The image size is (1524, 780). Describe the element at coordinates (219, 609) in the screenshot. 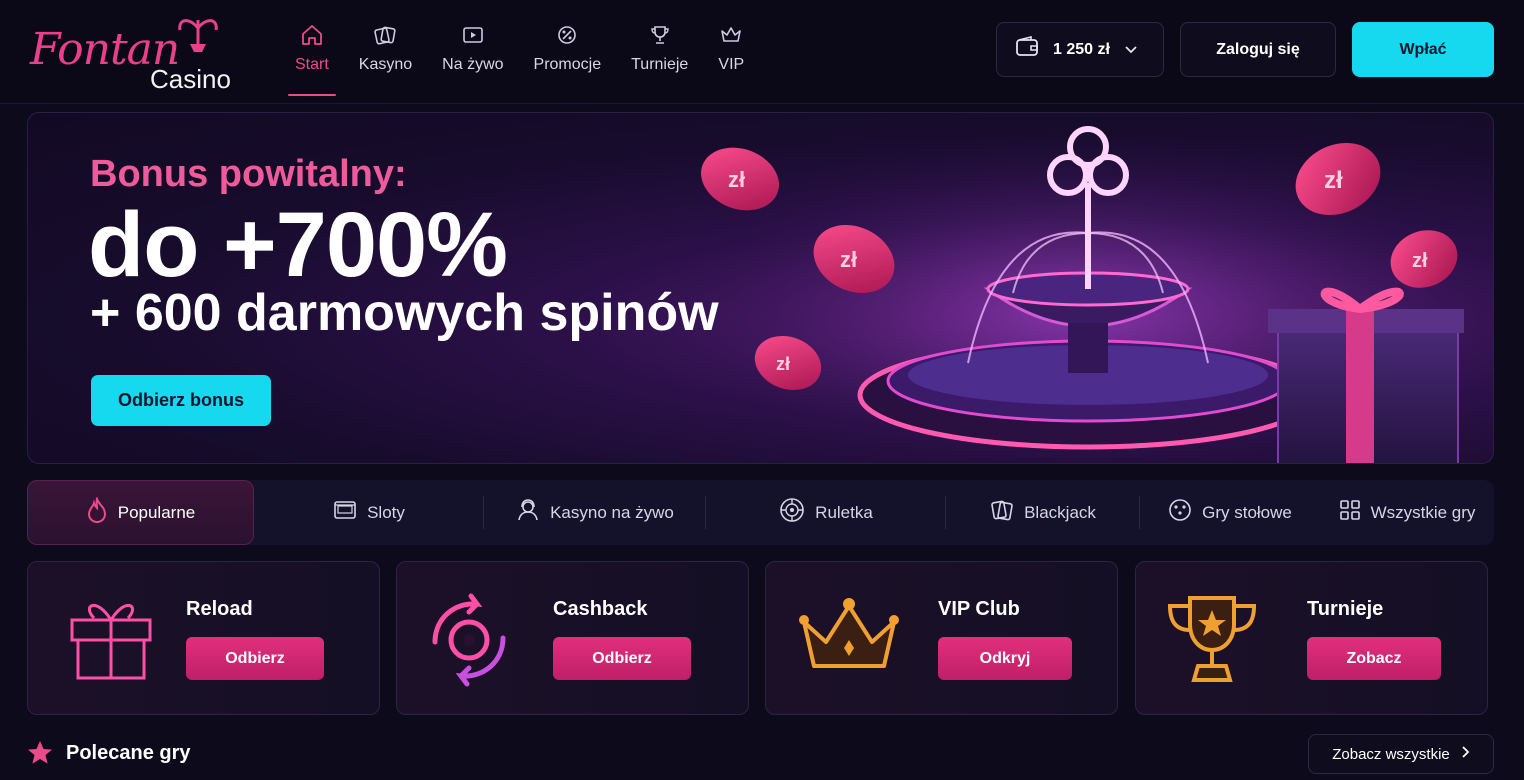

I see `promo-title: Reload` at that location.